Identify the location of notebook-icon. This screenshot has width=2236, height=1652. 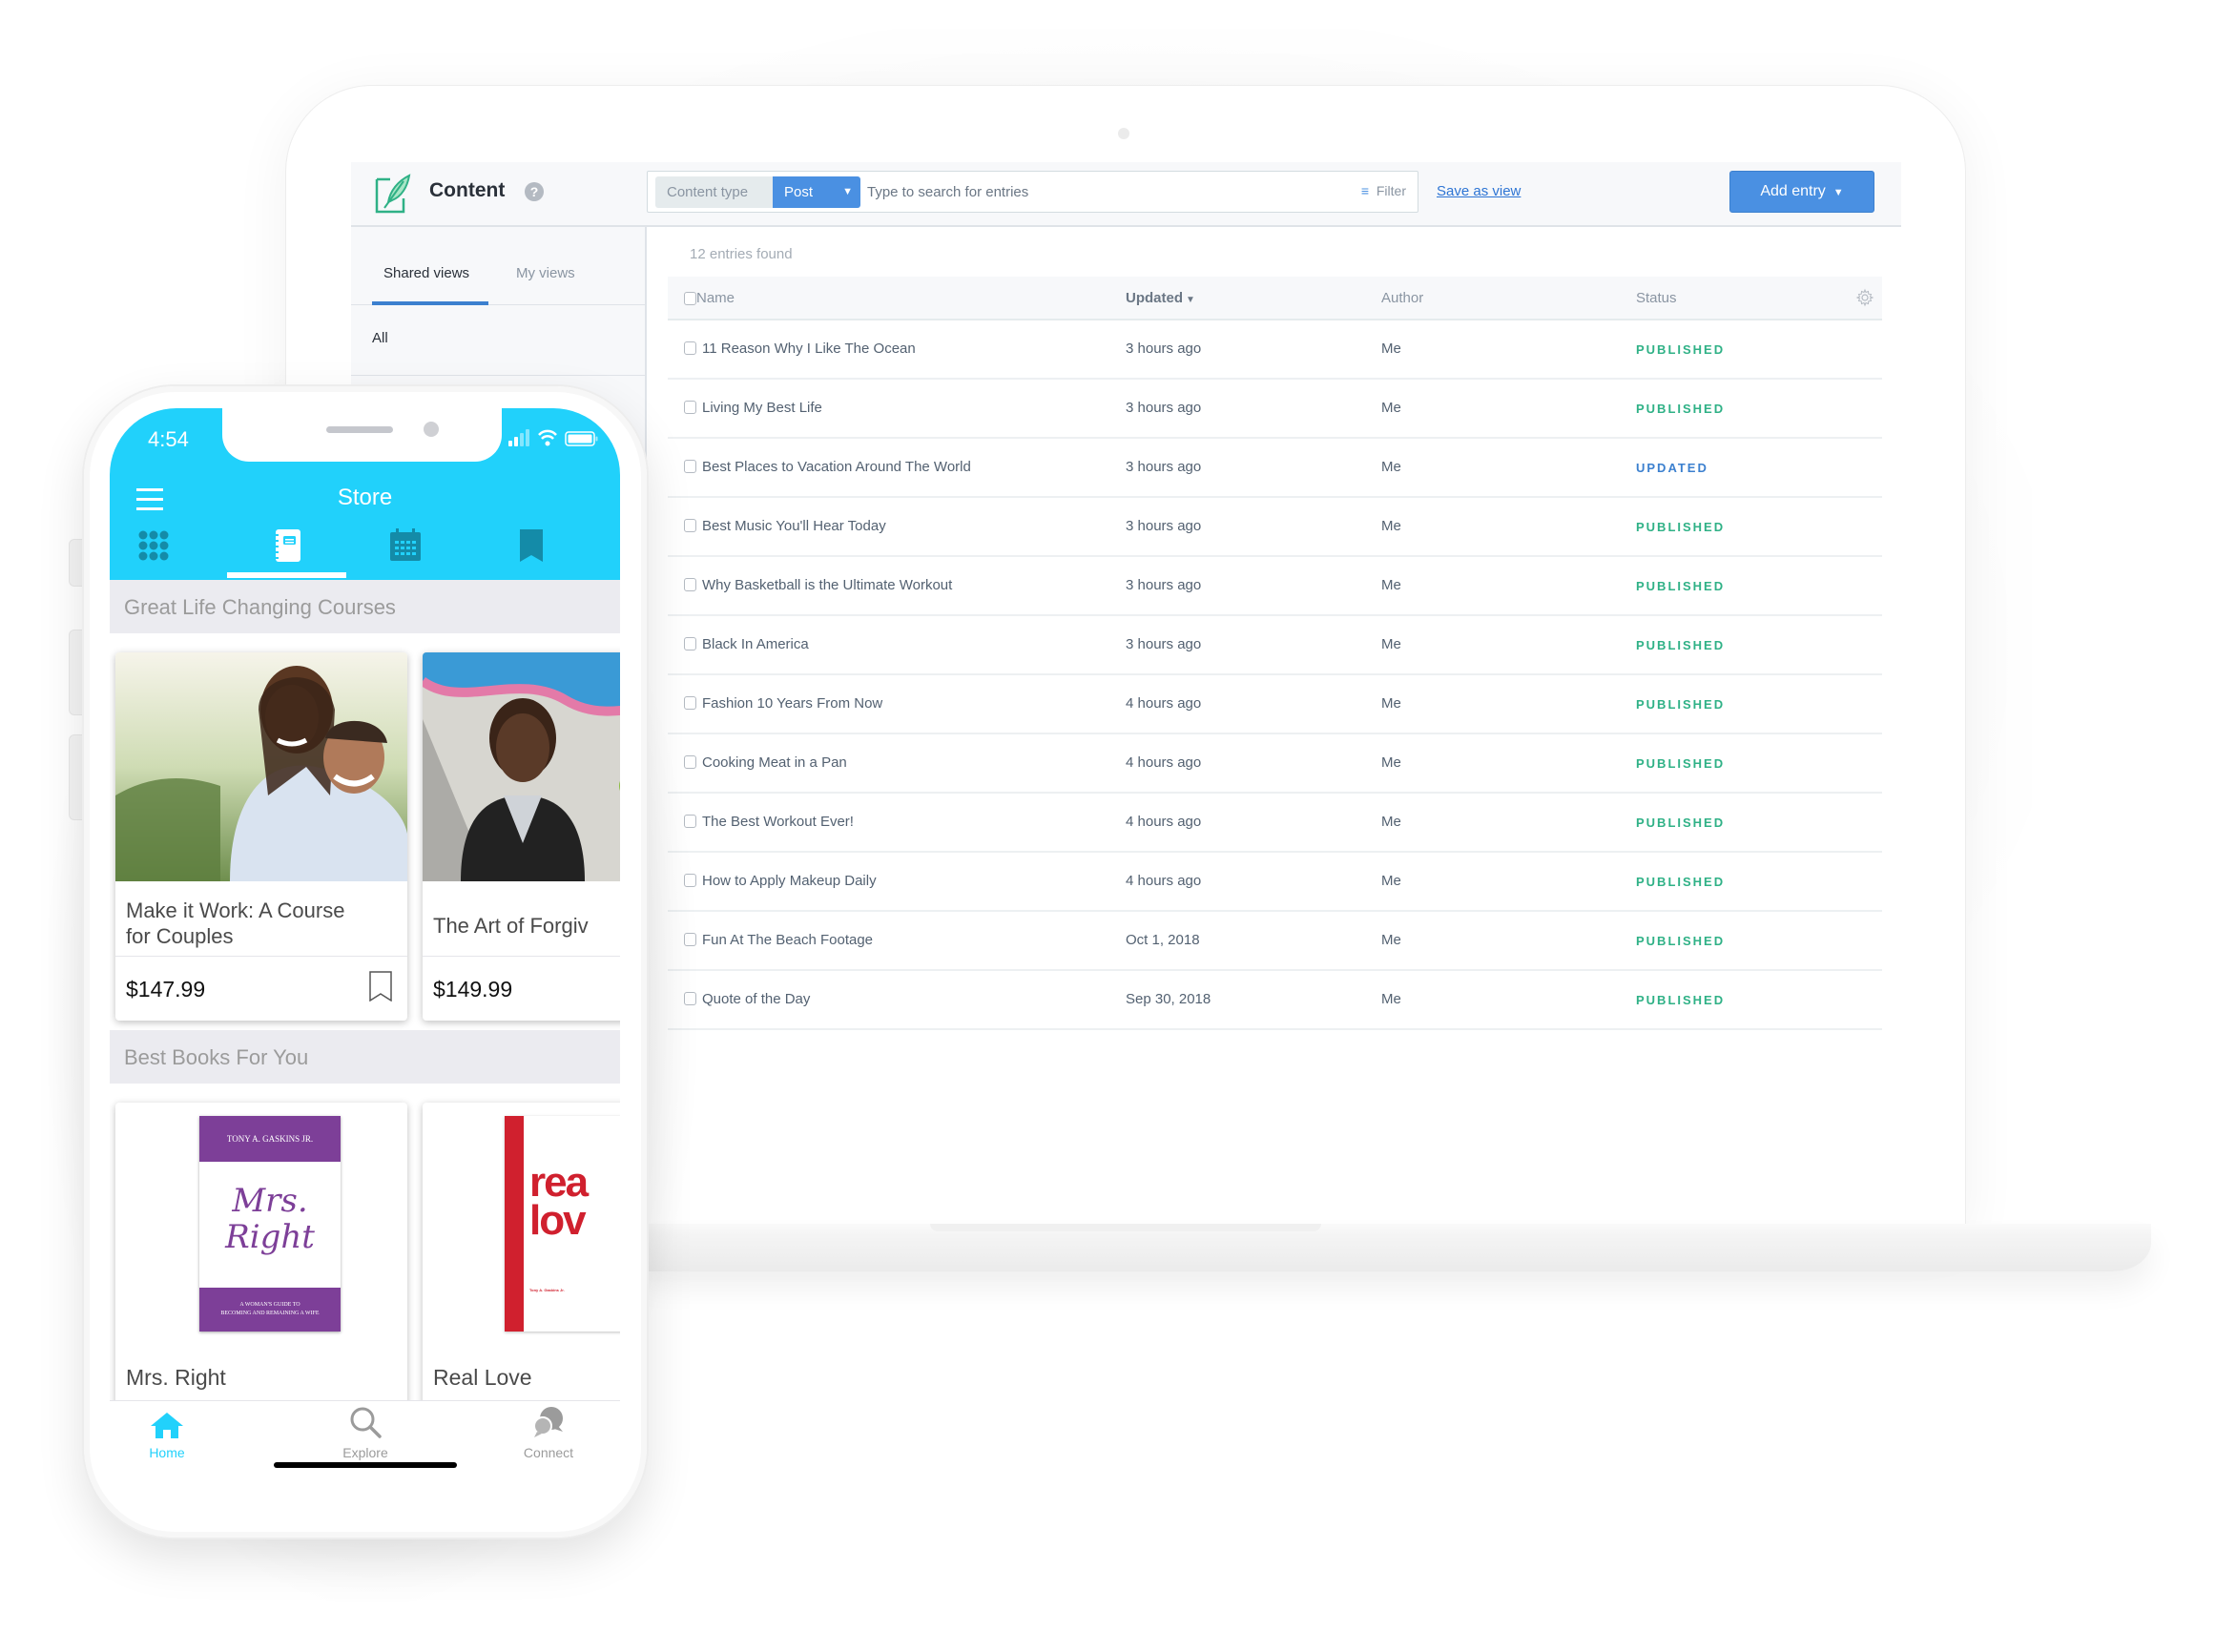
(287, 546).